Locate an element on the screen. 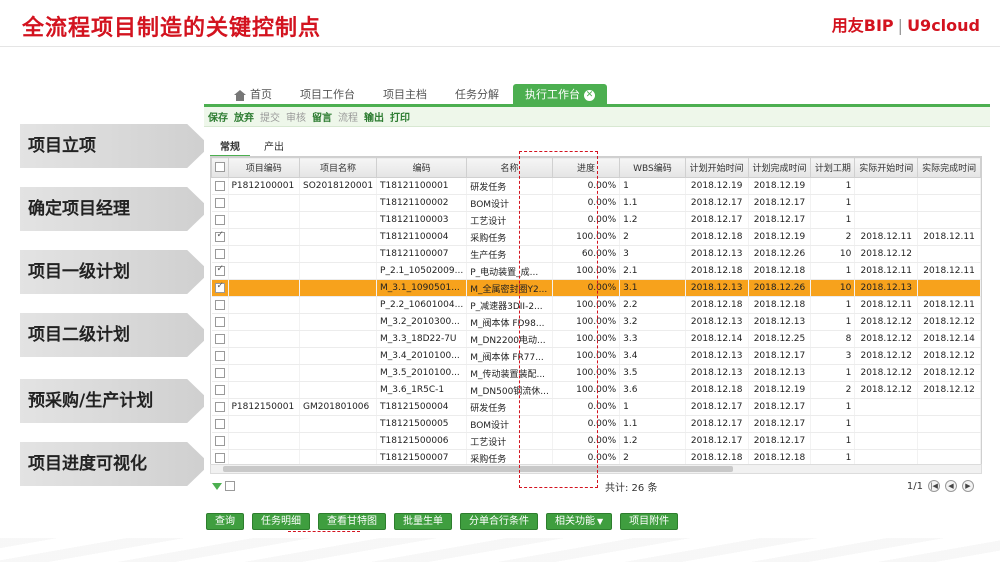  col-actual-start: 实际开始时间 is located at coordinates (886, 167).